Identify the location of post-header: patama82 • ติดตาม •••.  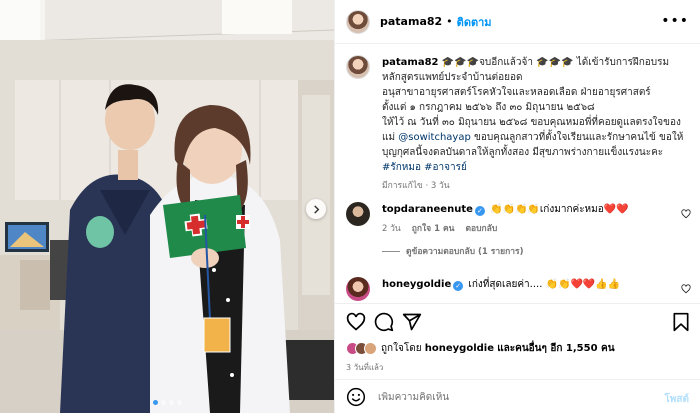
(517, 22).